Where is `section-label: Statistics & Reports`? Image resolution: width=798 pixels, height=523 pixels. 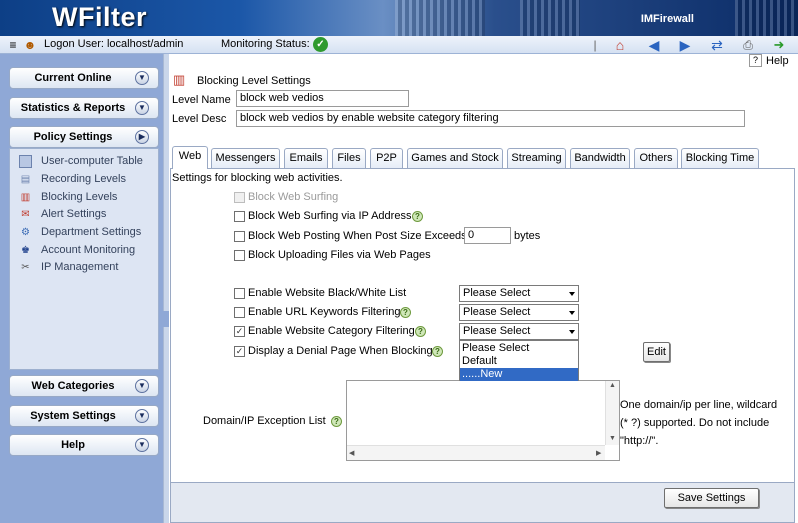
section-label: Statistics & Reports is located at coordinates (73, 108).